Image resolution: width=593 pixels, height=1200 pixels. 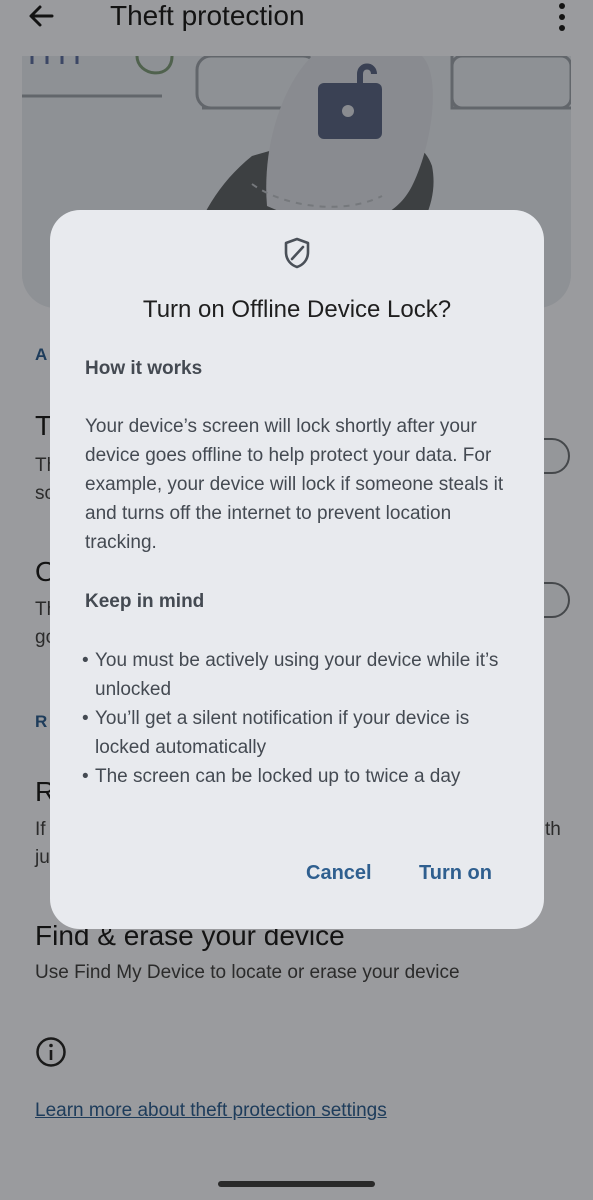 What do you see at coordinates (297, 309) in the screenshot?
I see `dialog-title: Turn on Offline Device Lock?` at bounding box center [297, 309].